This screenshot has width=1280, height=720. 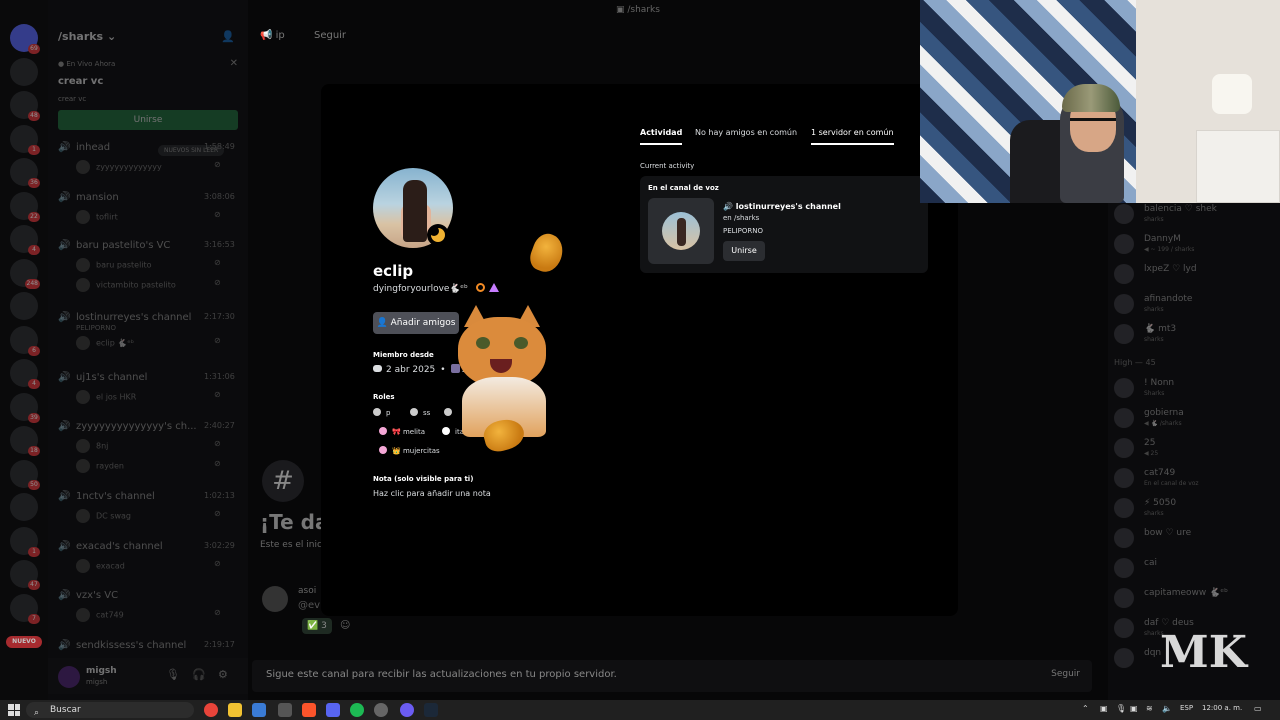 I want to click on voice-member: baru pastelito, so click(x=114, y=265).